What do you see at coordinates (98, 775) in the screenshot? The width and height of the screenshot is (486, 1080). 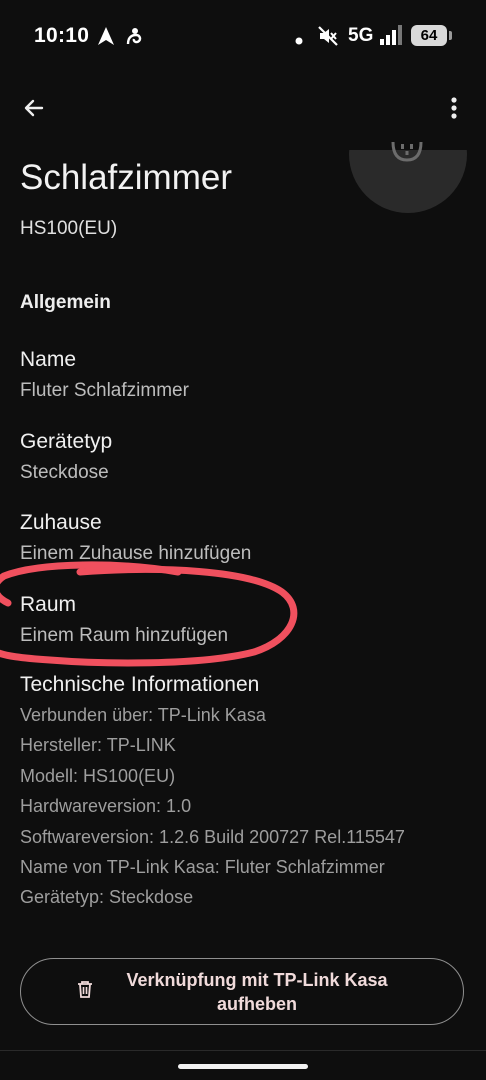 I see `tech-line-model: Modell: HS100(EU)` at bounding box center [98, 775].